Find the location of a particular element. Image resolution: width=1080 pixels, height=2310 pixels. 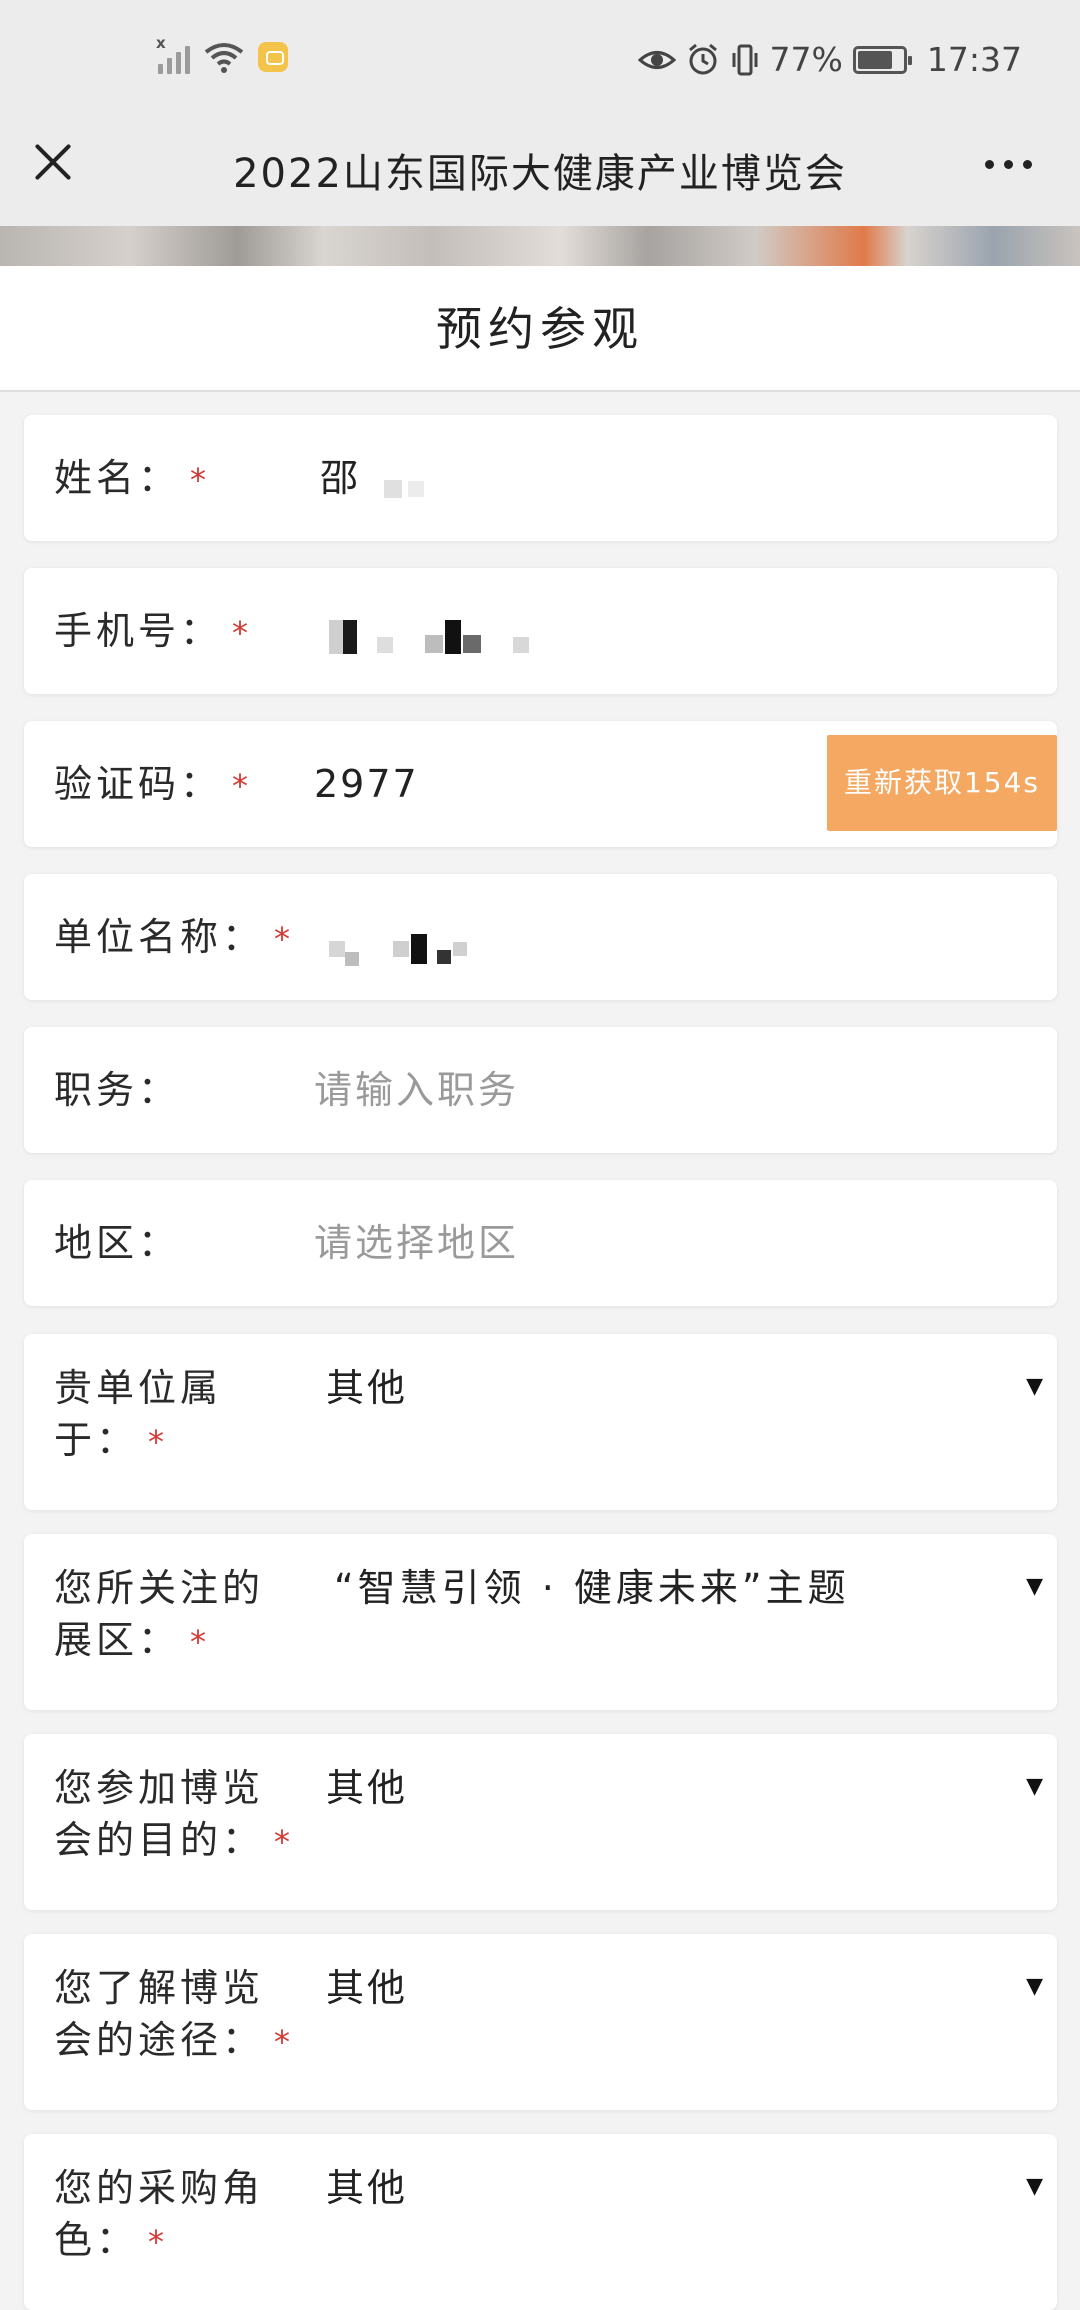

phone-input is located at coordinates (429, 637).